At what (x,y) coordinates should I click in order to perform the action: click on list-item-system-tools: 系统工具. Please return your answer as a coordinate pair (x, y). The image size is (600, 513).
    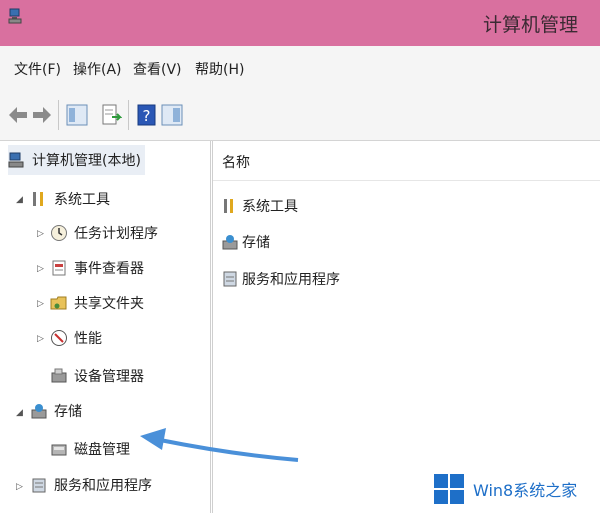
    Looking at the image, I should click on (260, 206).